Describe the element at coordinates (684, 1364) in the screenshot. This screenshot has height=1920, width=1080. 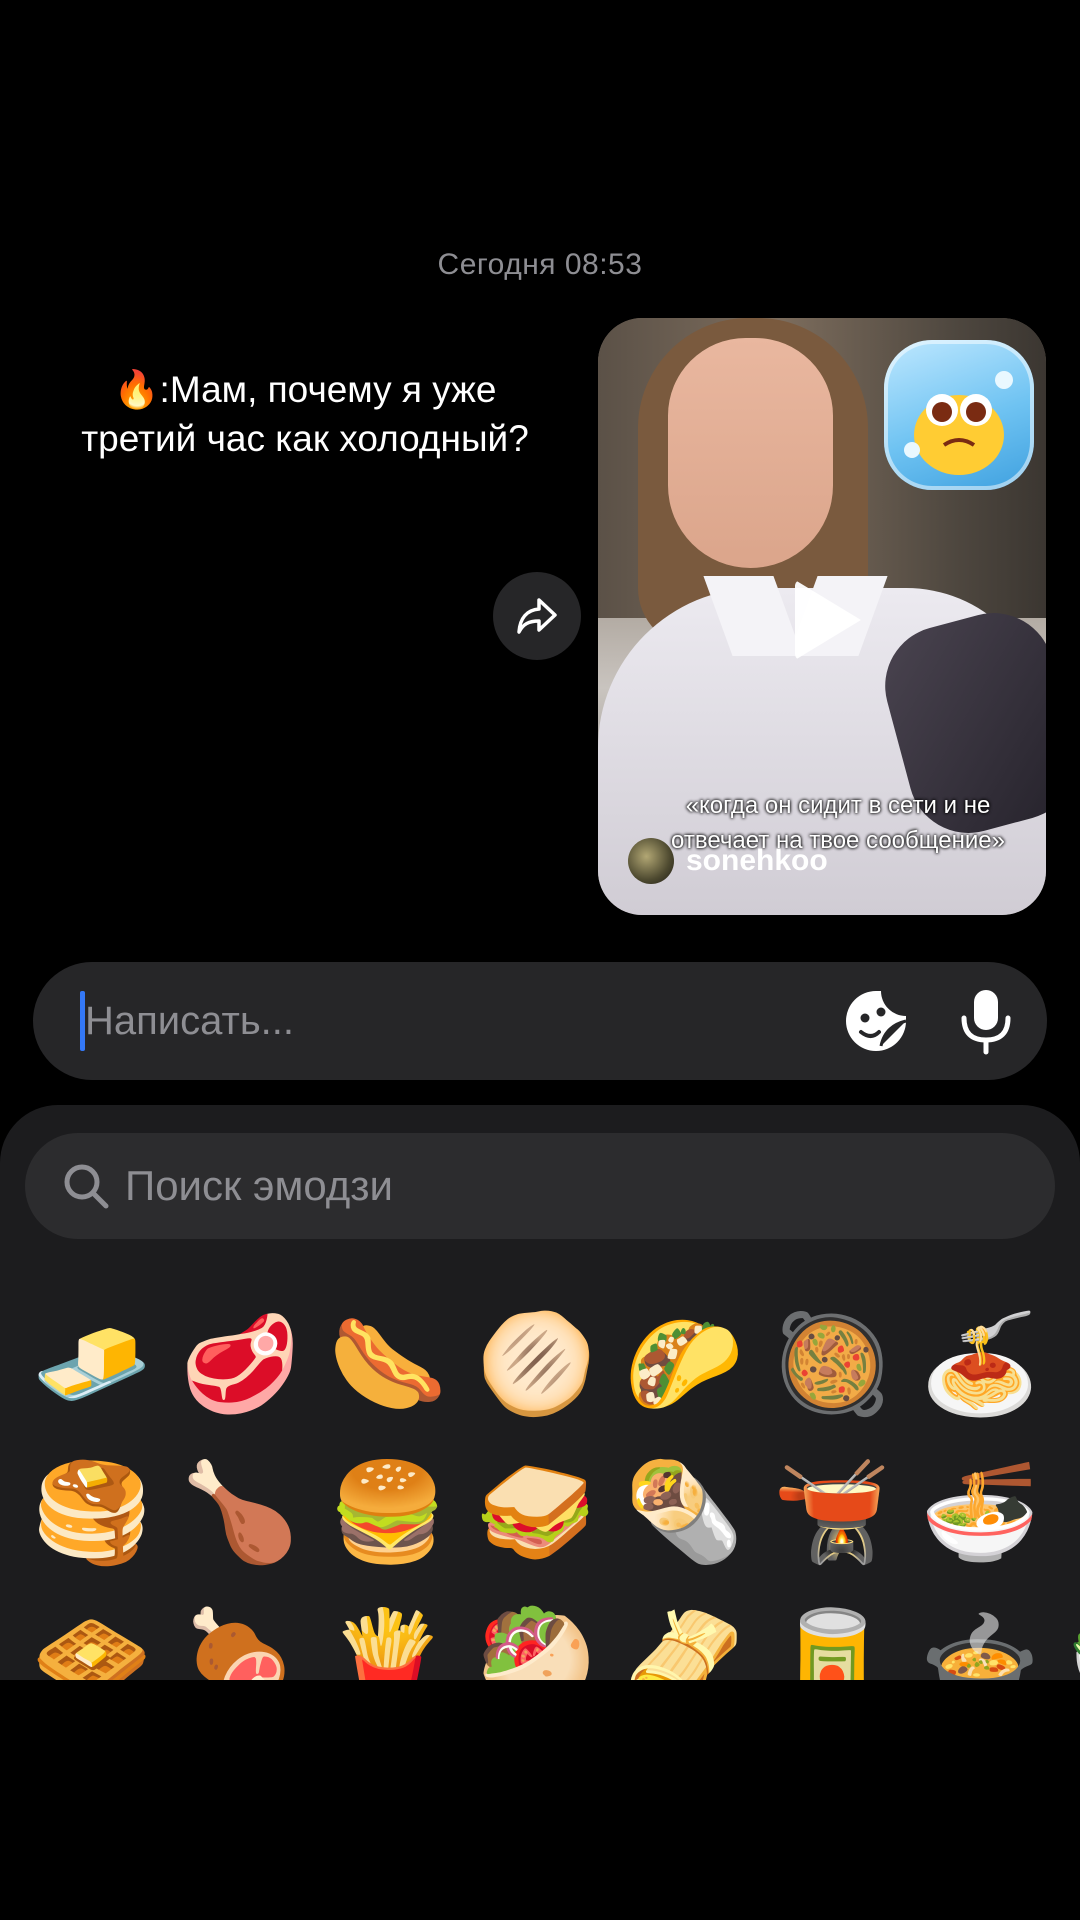
I see `emoji-button: 🌮` at that location.